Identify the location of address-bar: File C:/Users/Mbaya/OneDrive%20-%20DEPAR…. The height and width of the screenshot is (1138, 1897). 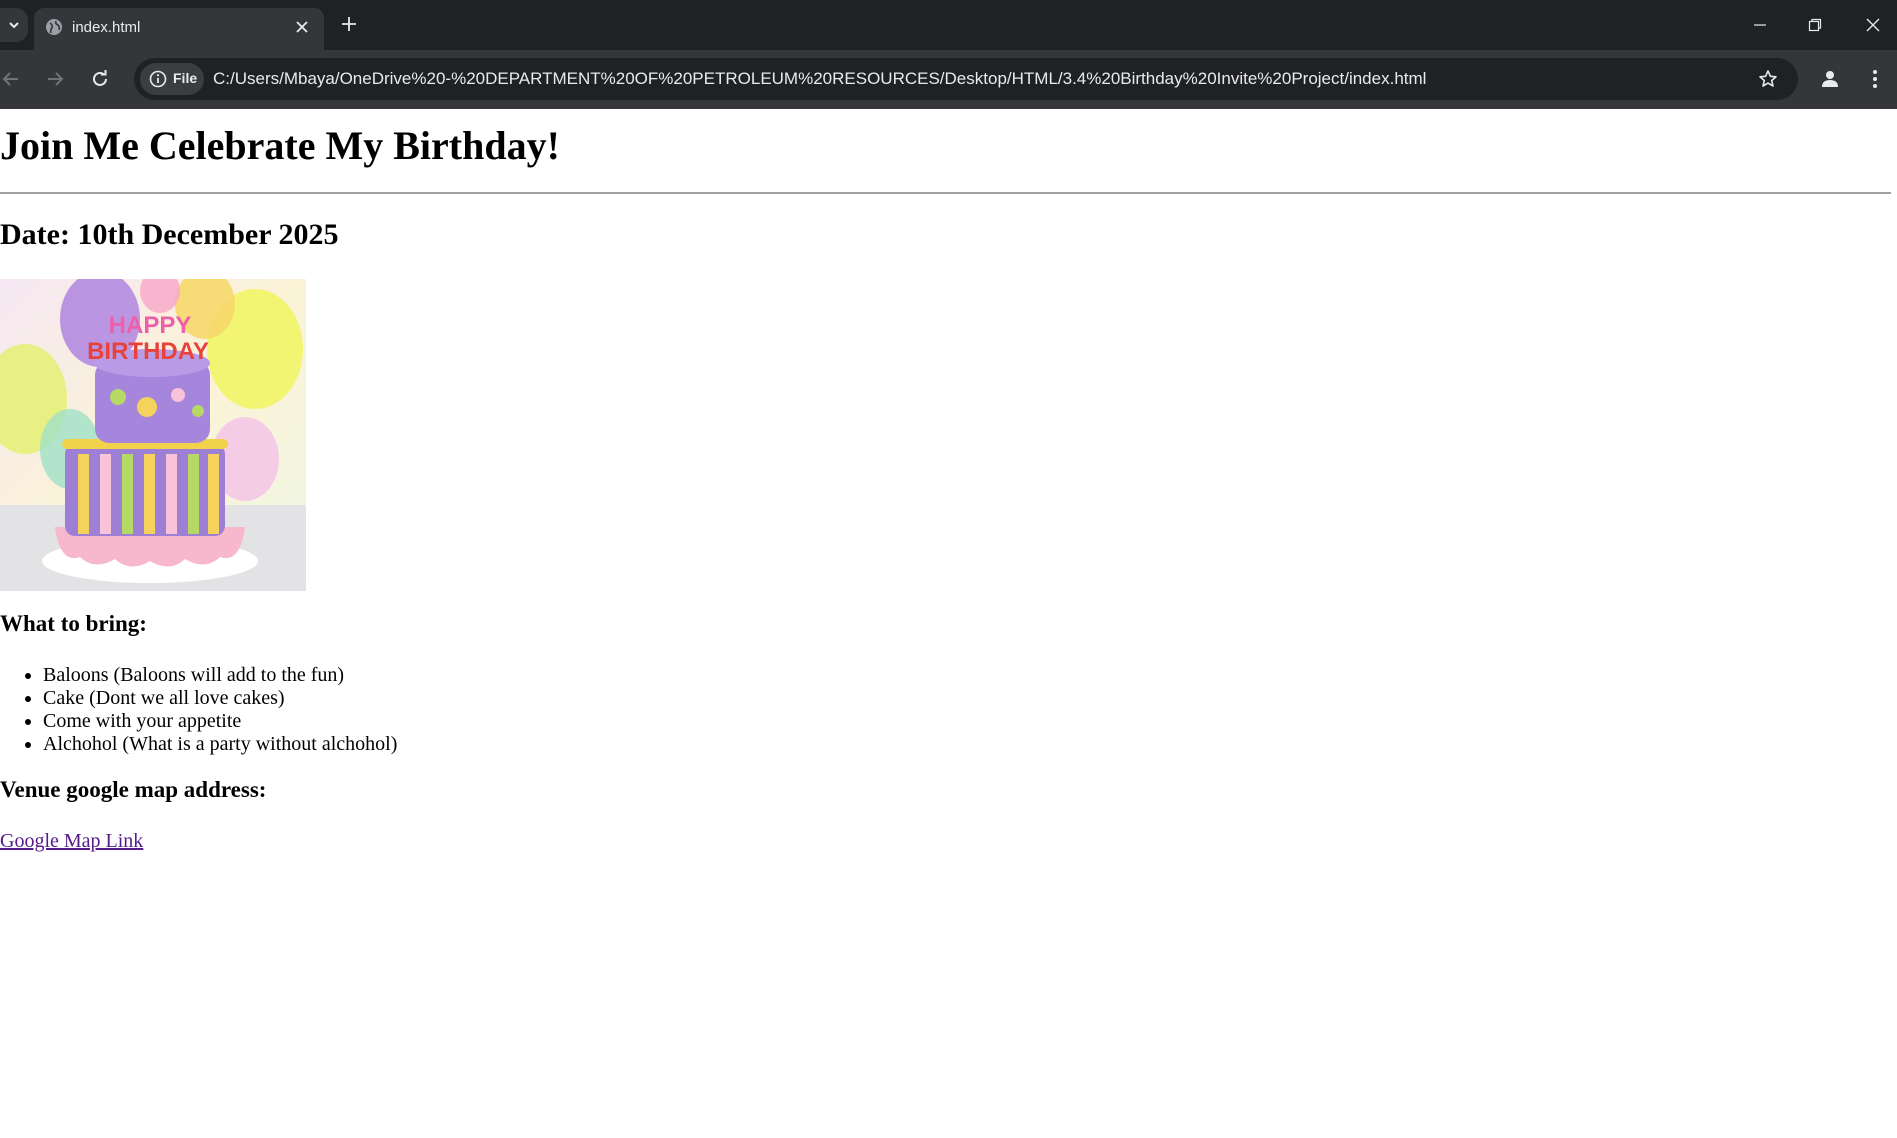
(966, 79).